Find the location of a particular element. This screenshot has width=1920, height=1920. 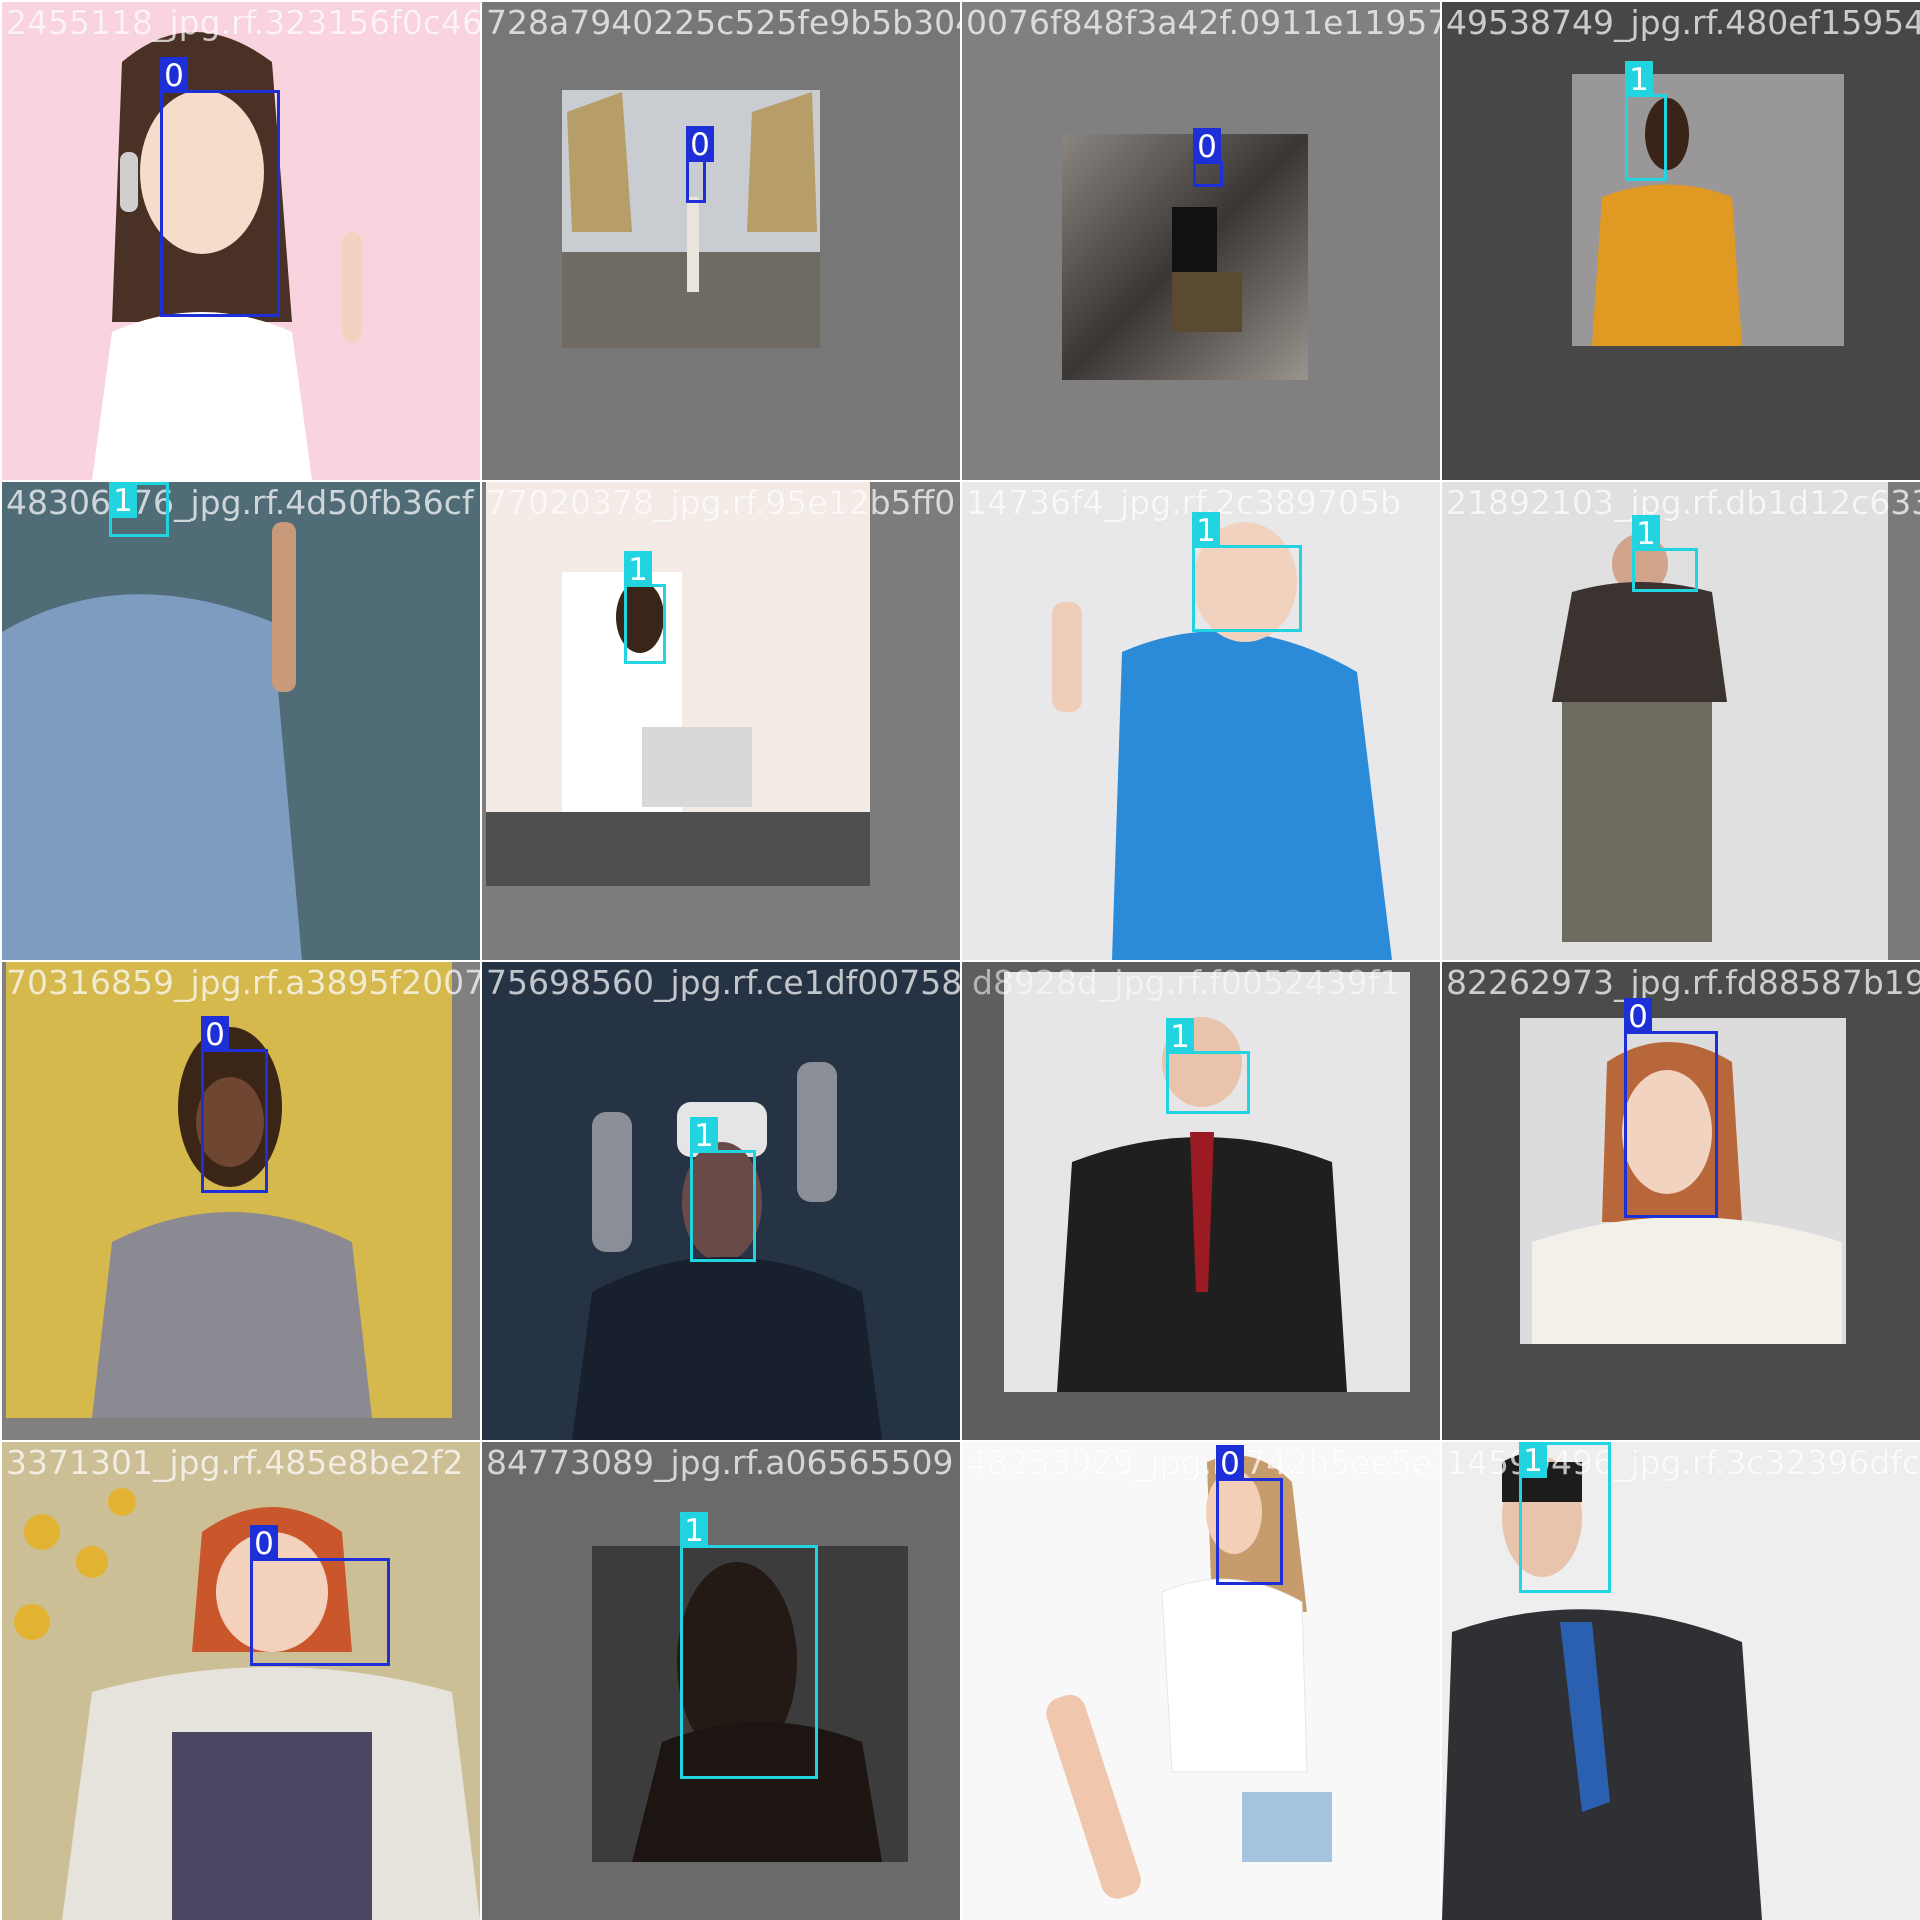

image-filename: 48253929_jpg.rf.742b5ee5e2 is located at coordinates (1203, 1462).